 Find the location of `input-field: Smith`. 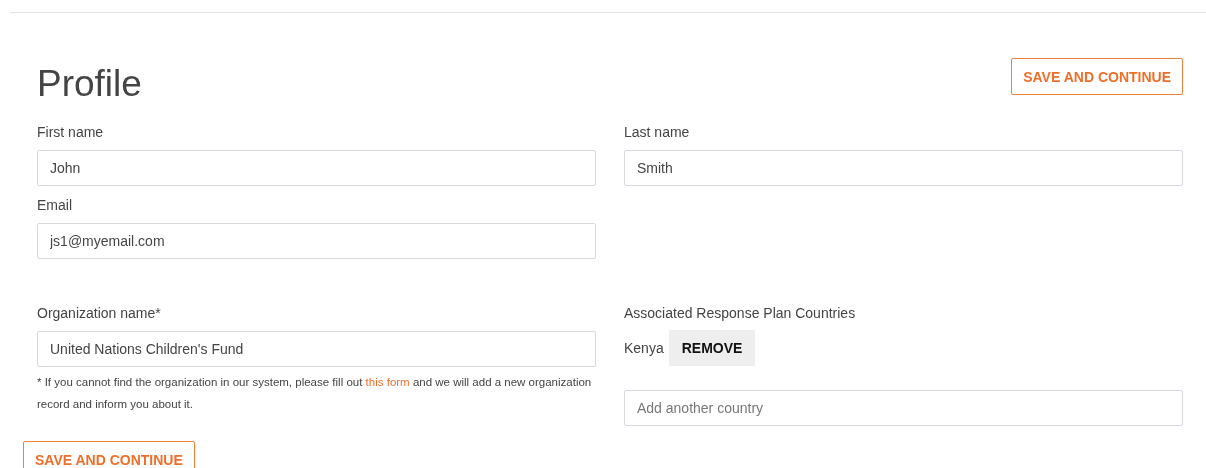

input-field: Smith is located at coordinates (903, 168).